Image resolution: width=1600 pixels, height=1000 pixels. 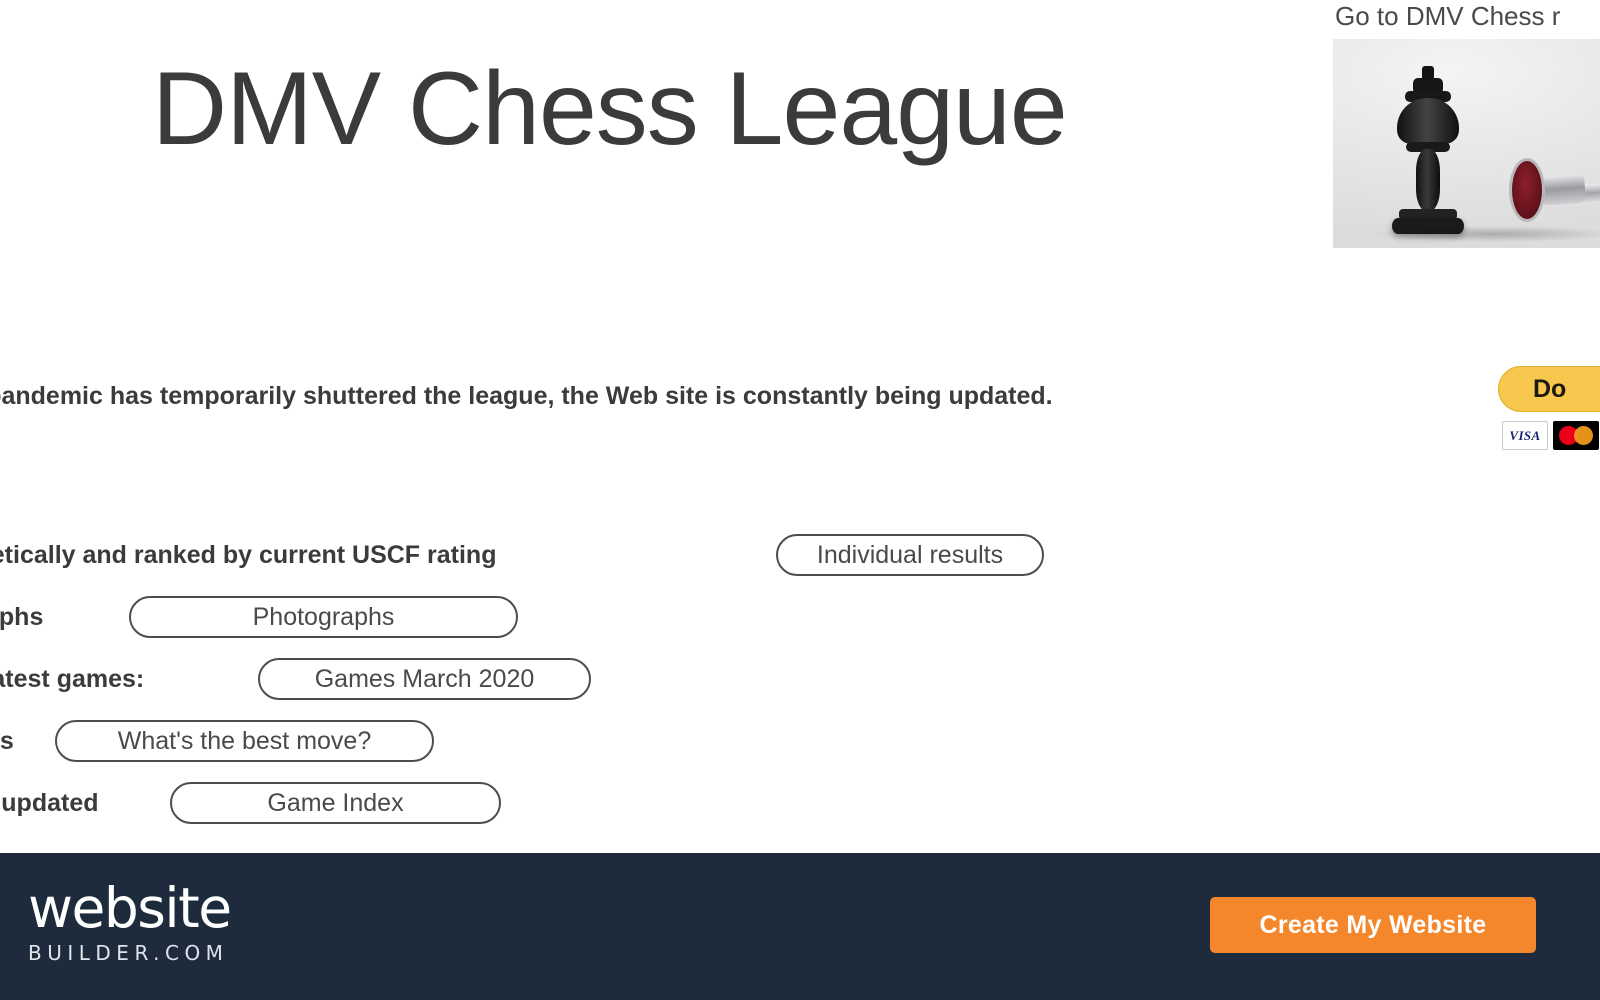 What do you see at coordinates (72, 678) in the screenshot?
I see `row-label-latest-games: s - Latest games:` at bounding box center [72, 678].